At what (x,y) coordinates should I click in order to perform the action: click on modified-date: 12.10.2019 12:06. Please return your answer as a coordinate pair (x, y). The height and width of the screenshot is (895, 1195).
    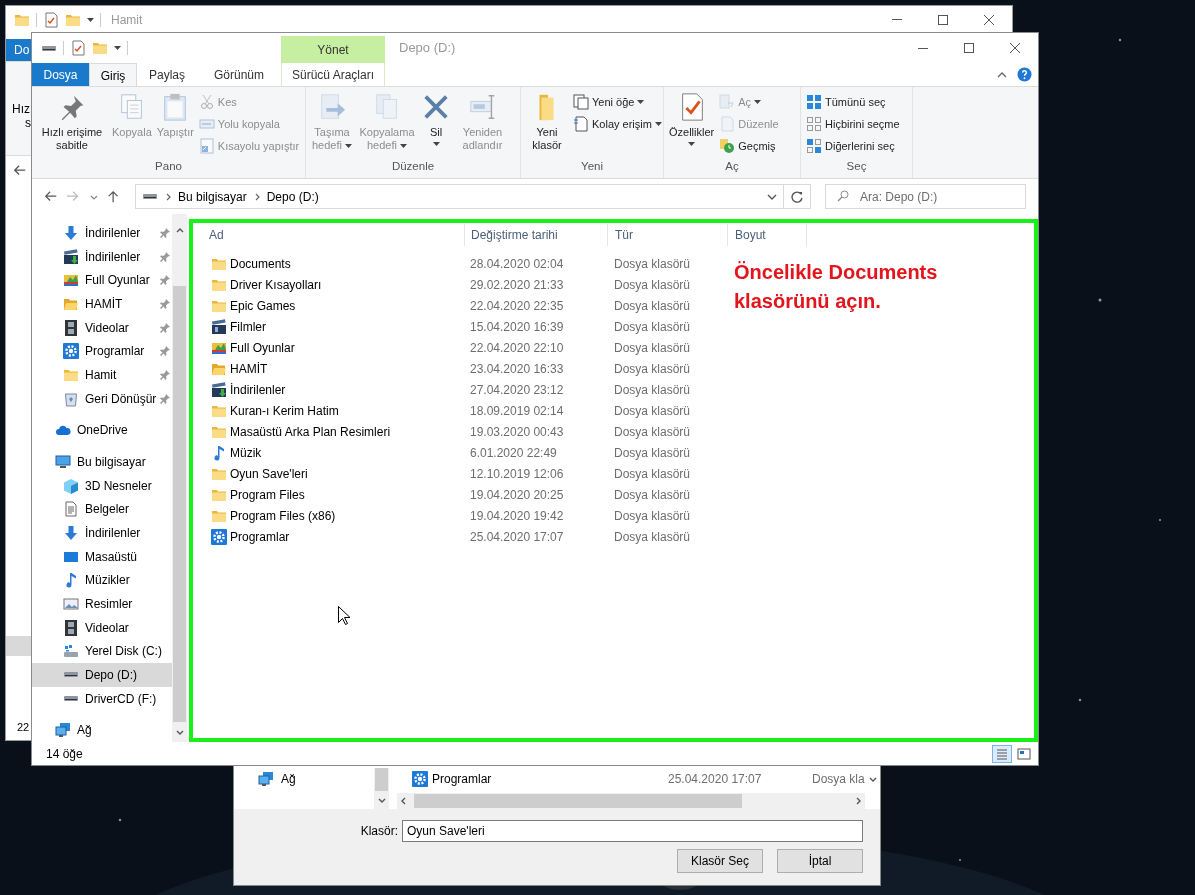
    Looking at the image, I should click on (517, 474).